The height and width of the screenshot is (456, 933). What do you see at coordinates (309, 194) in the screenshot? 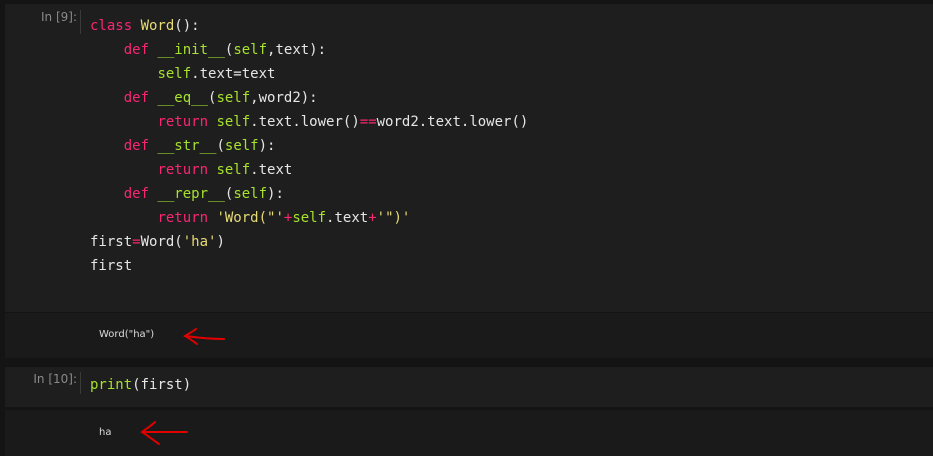
I see `code-line: def __repr__(self):` at bounding box center [309, 194].